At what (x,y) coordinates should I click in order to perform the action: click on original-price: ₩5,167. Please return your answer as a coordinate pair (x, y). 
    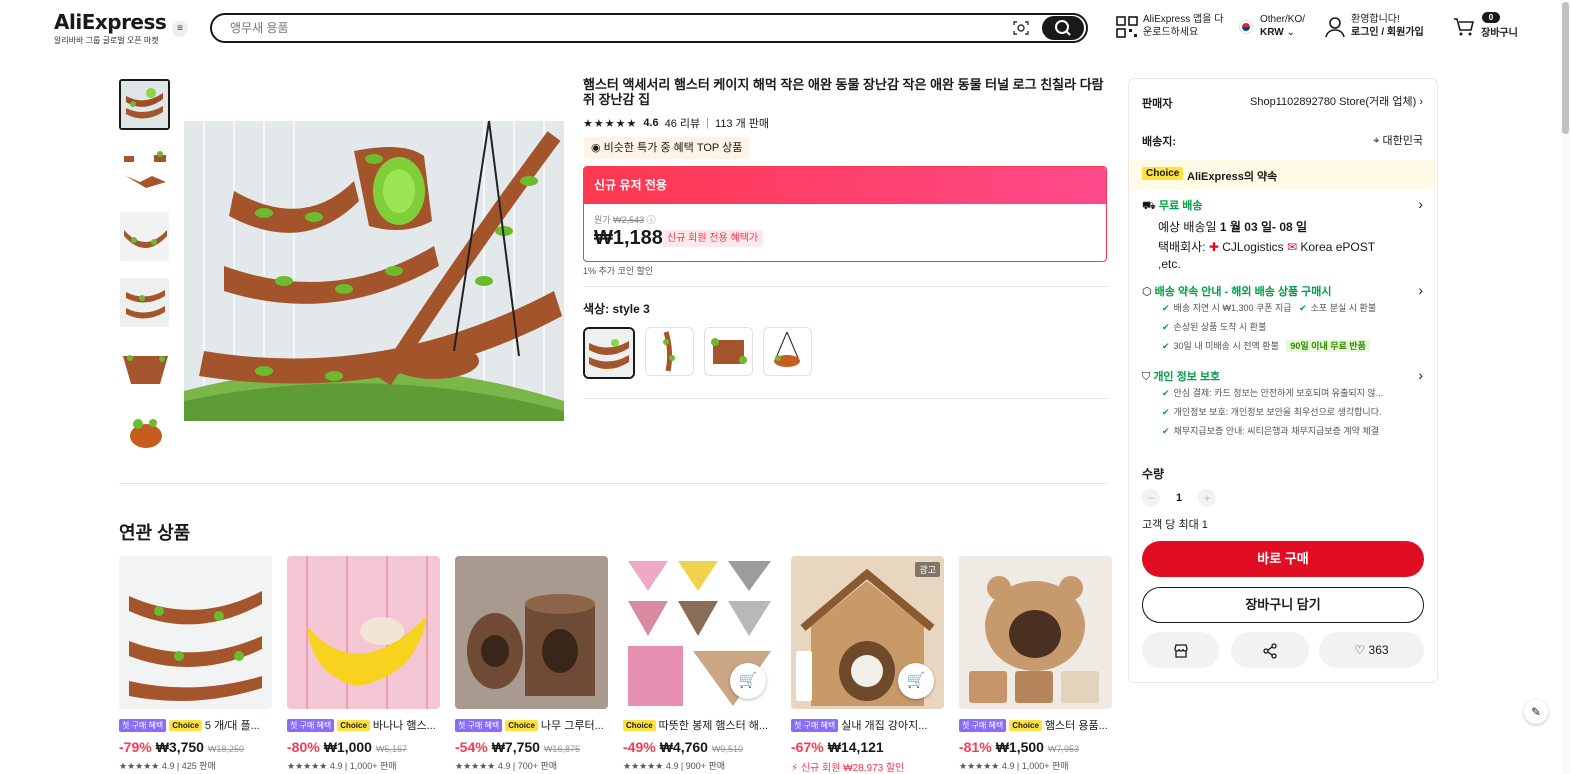
    Looking at the image, I should click on (391, 749).